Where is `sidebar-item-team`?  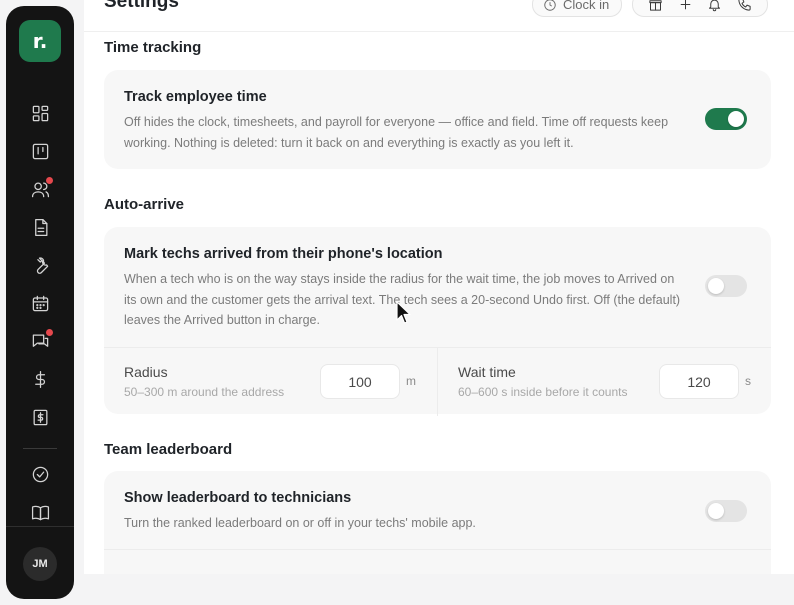
sidebar-item-team is located at coordinates (40, 189).